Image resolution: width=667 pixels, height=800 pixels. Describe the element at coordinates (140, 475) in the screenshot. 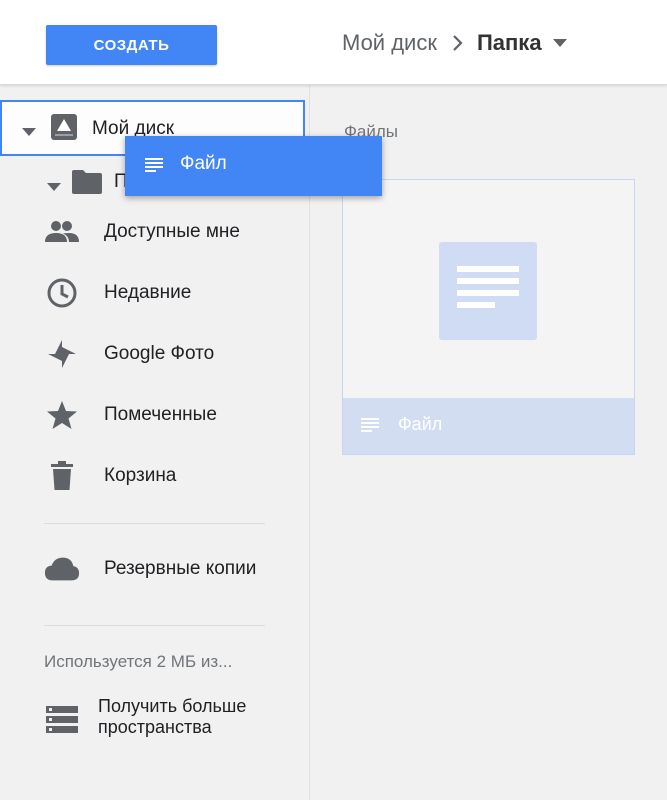

I see `sidebar-item-label: Корзина` at that location.